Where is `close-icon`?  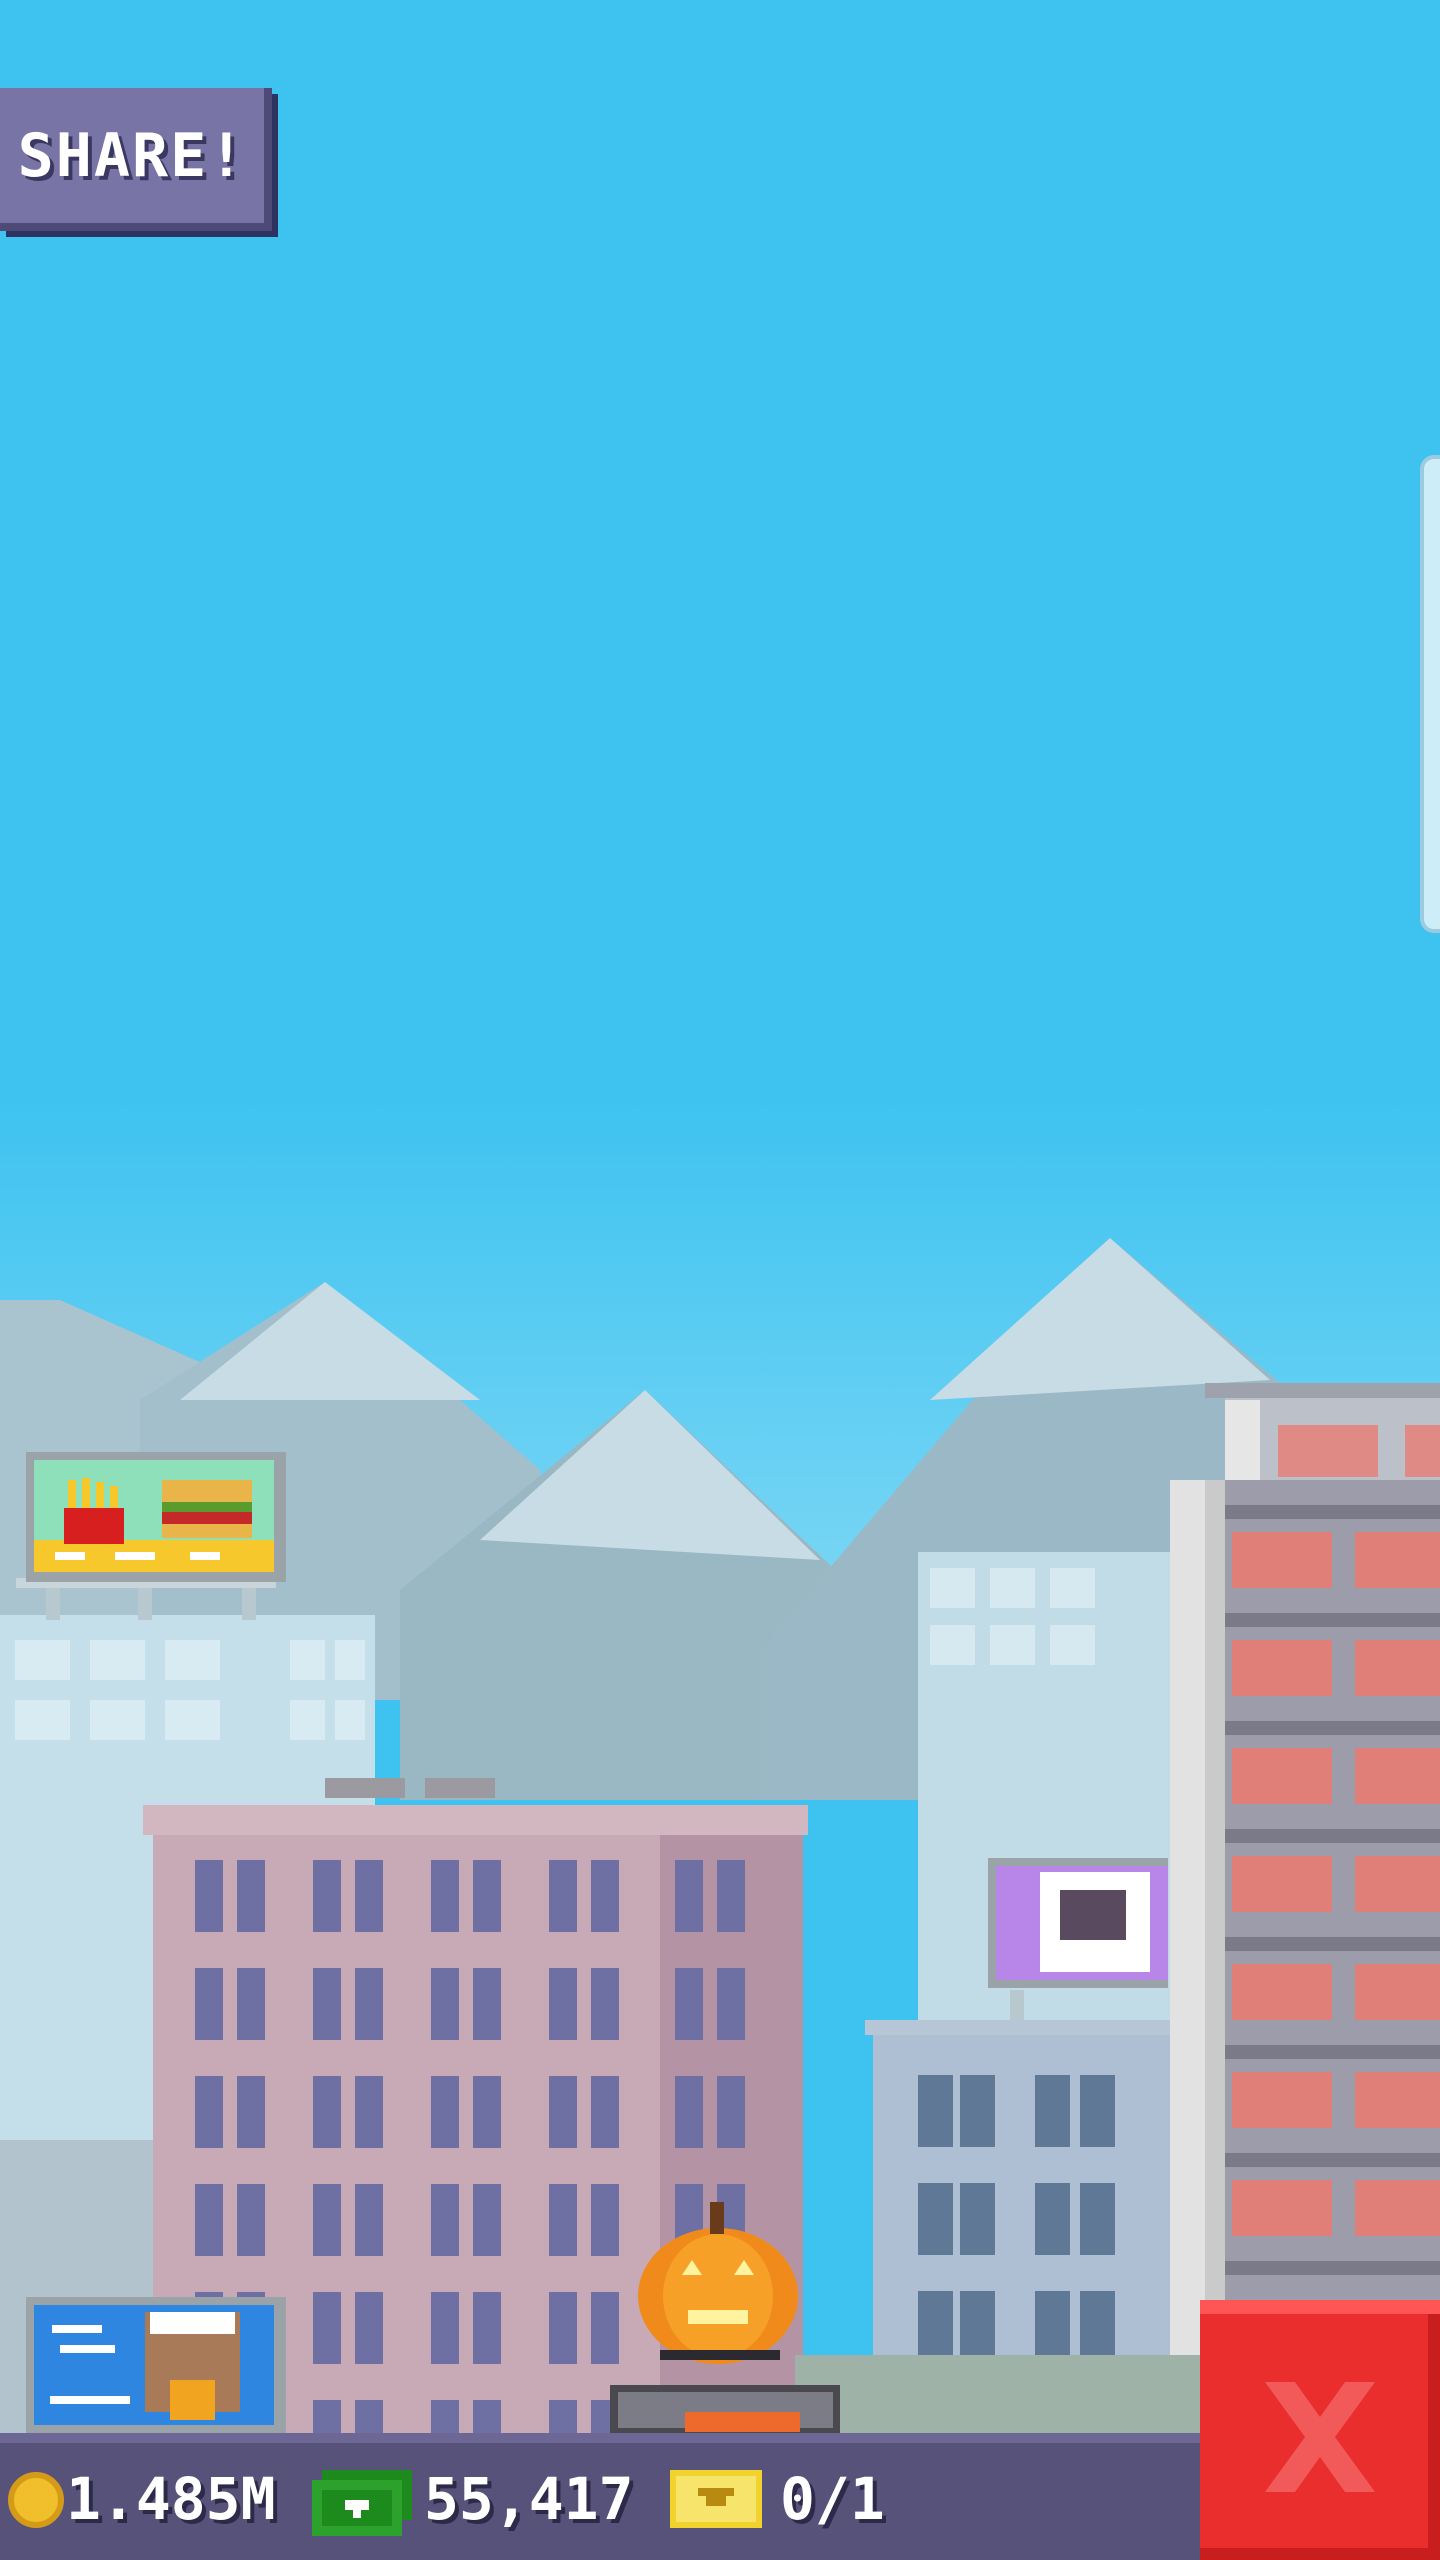
close-icon is located at coordinates (1320, 2437).